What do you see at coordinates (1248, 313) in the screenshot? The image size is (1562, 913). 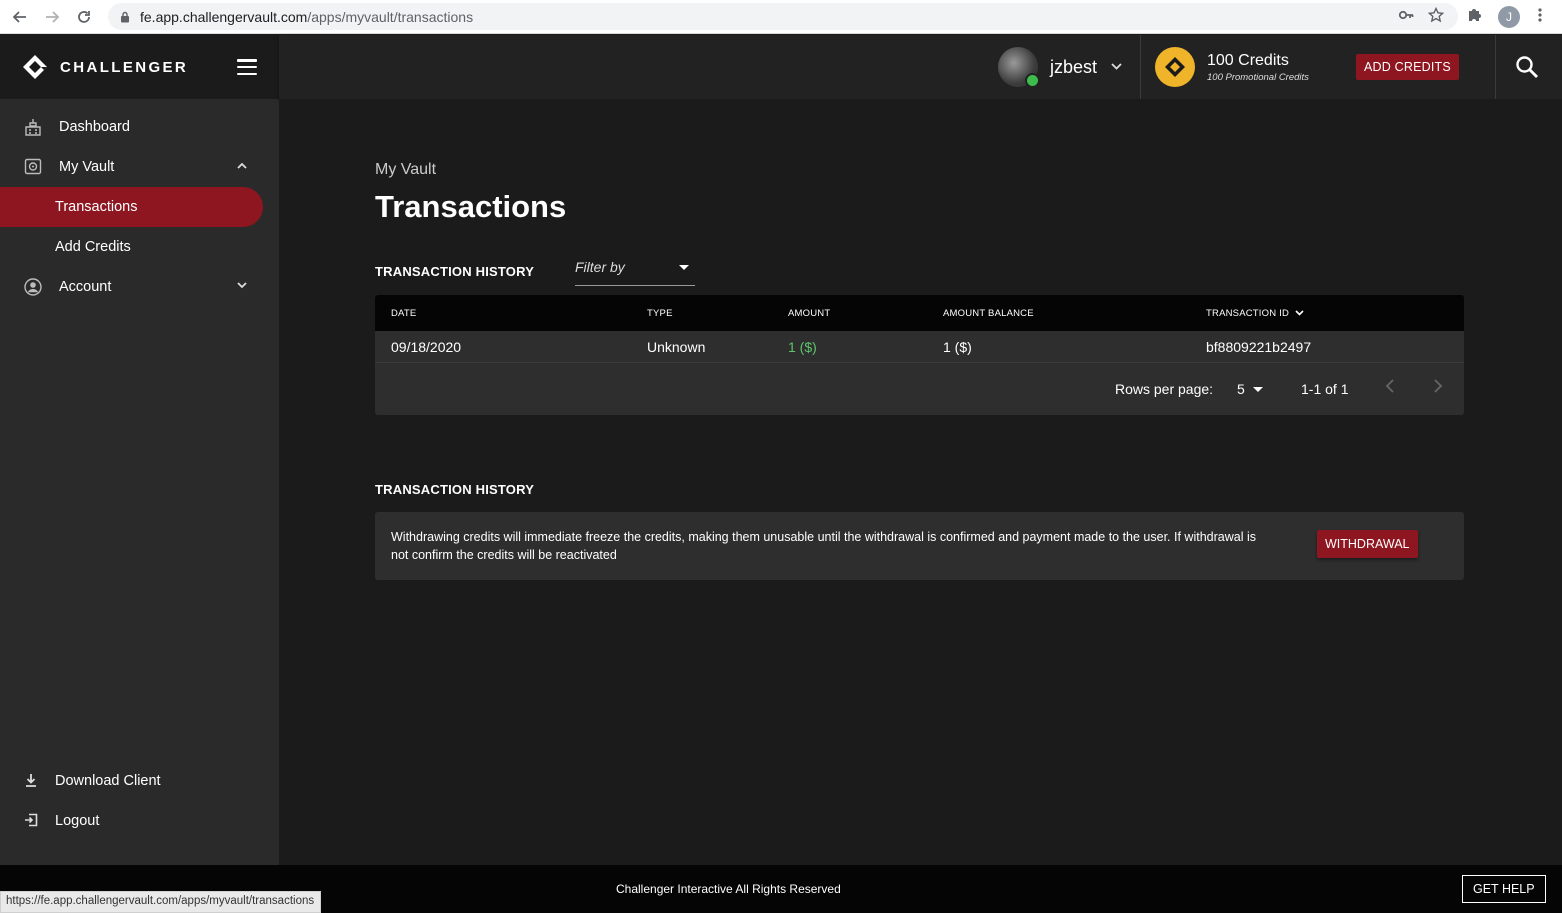 I see `column-header-label: TRANSACTION ID` at bounding box center [1248, 313].